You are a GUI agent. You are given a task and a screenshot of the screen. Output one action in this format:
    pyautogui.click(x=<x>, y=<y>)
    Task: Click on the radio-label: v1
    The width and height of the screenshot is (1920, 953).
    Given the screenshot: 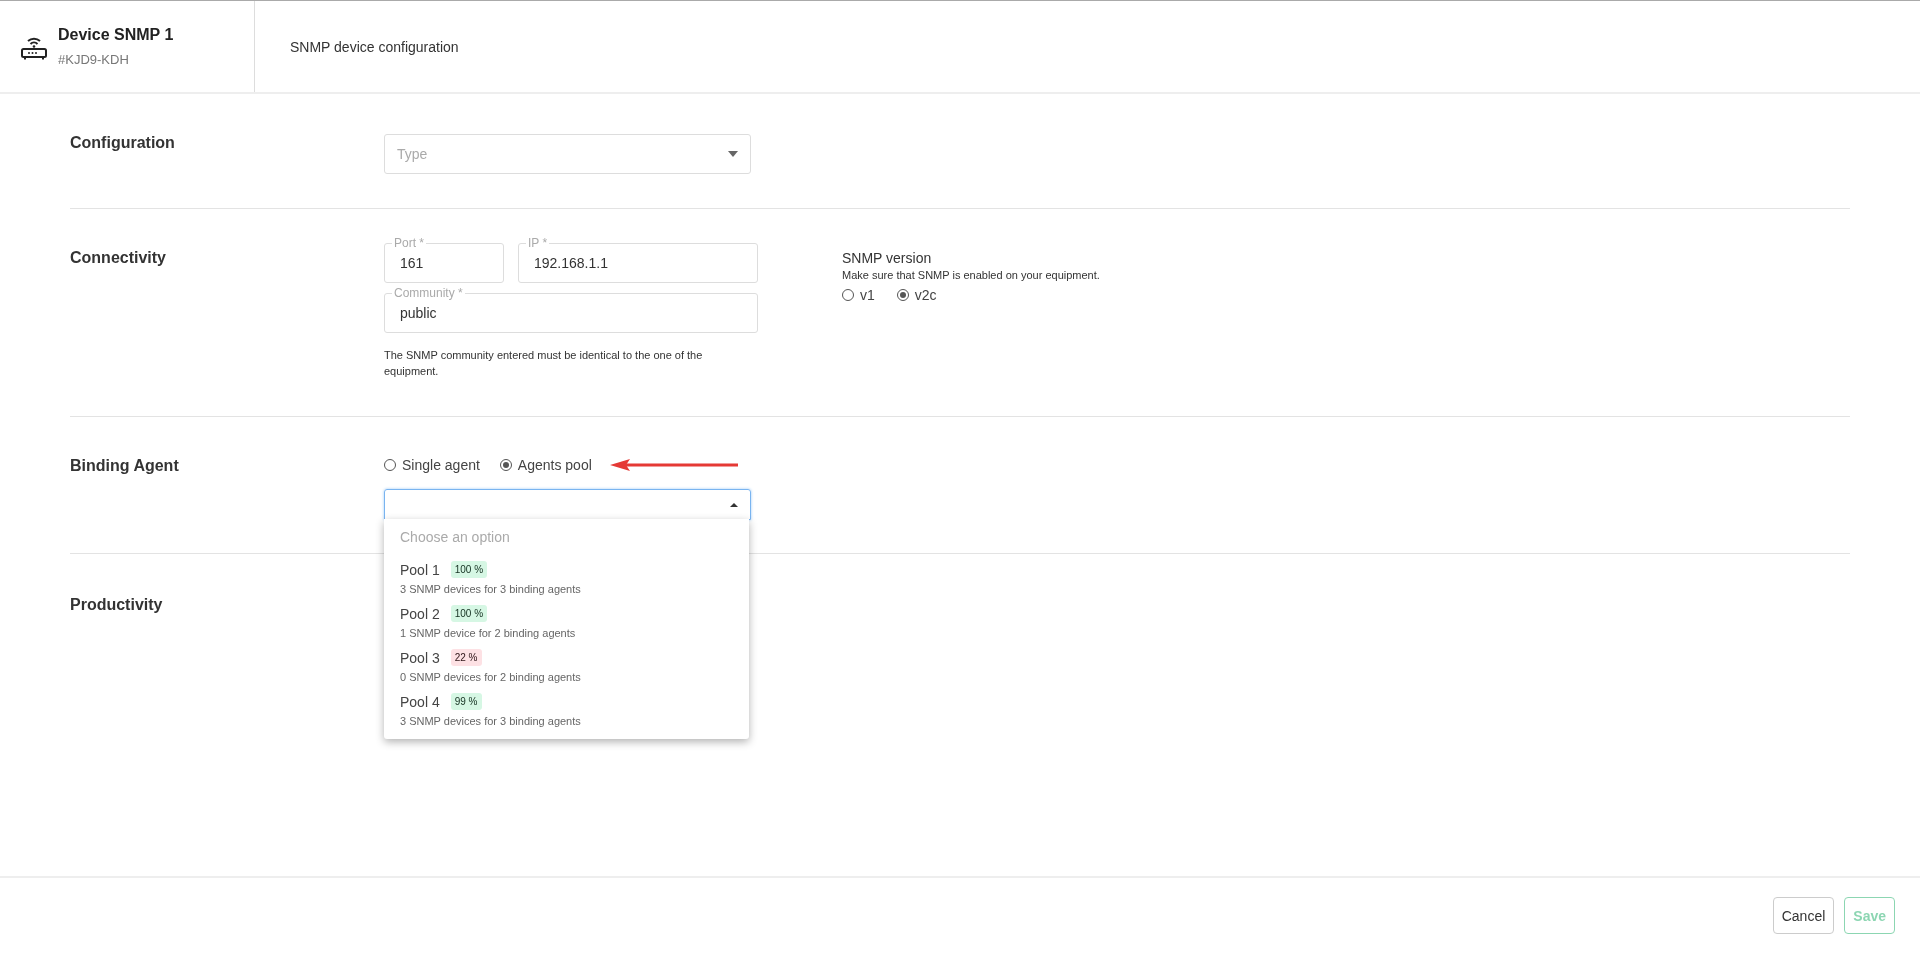 What is the action you would take?
    pyautogui.click(x=867, y=295)
    